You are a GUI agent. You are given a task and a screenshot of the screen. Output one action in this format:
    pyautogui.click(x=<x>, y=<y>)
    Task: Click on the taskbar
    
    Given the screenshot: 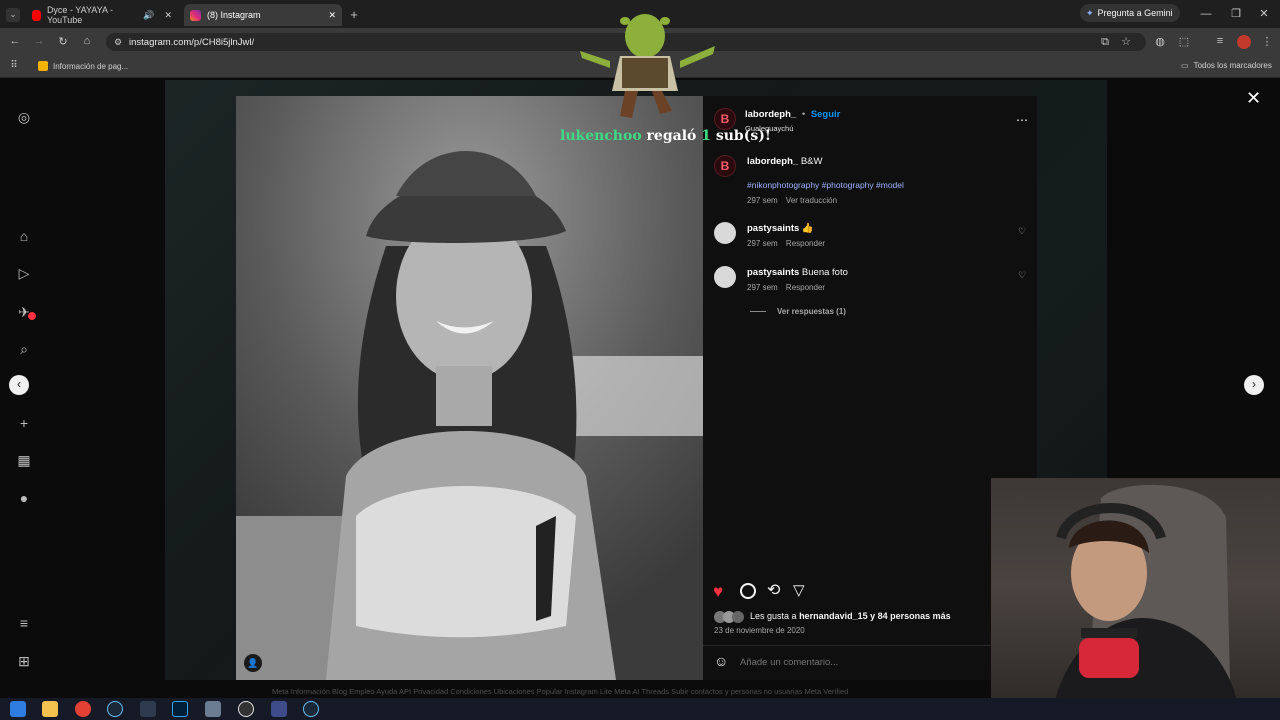 What is the action you would take?
    pyautogui.click(x=640, y=709)
    